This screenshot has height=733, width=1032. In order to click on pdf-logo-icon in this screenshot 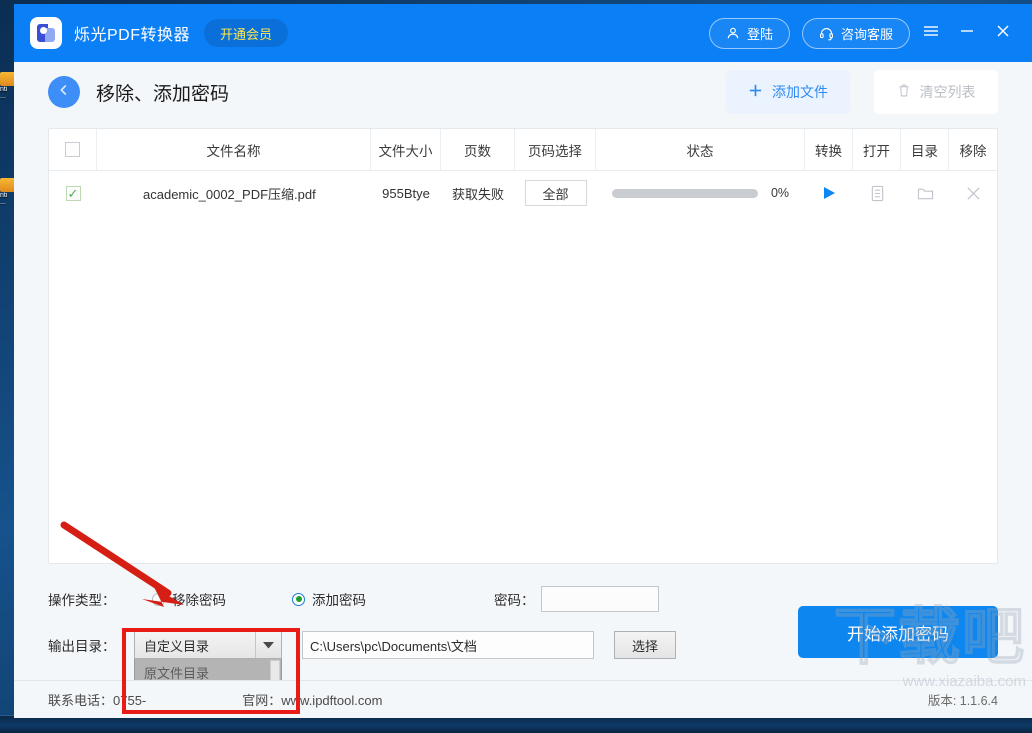, I will do `click(46, 33)`.